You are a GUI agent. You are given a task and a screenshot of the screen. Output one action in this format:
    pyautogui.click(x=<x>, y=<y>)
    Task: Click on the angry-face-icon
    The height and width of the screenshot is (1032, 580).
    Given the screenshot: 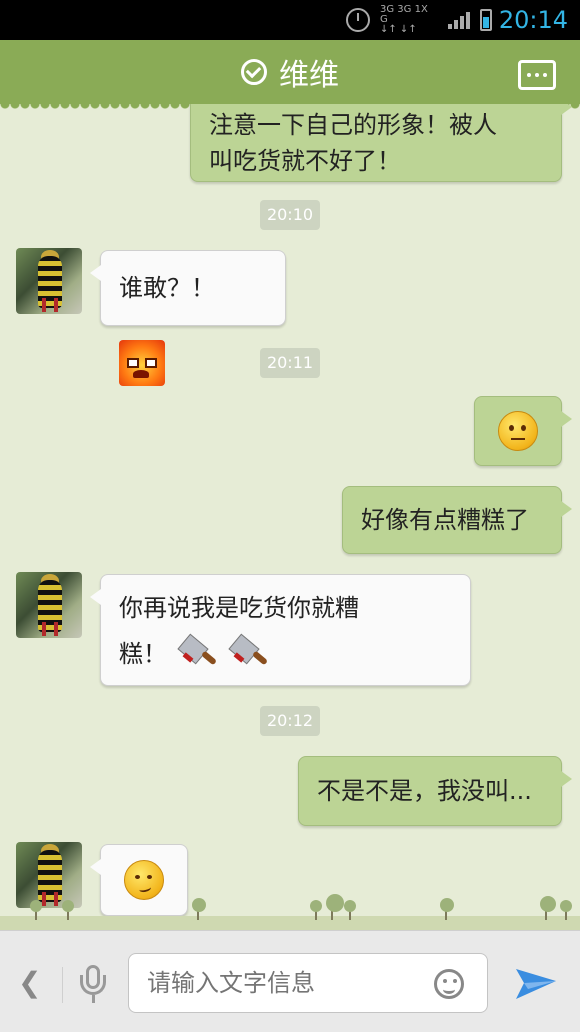 What is the action you would take?
    pyautogui.click(x=142, y=363)
    